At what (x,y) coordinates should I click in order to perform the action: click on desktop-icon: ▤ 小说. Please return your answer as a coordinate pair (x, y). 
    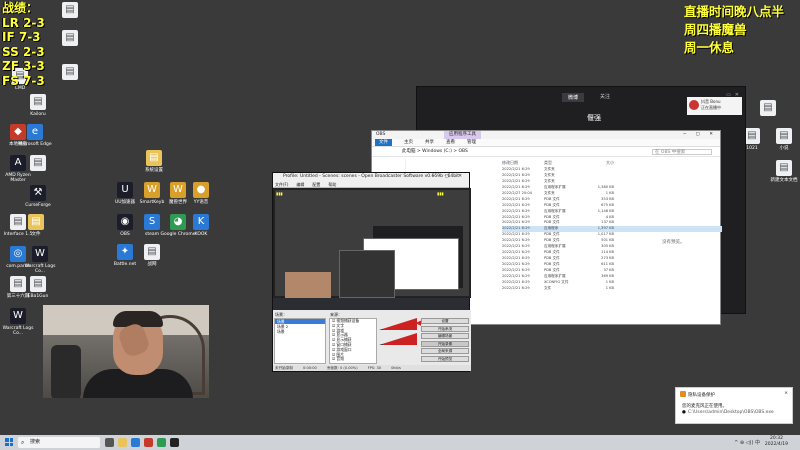
    Looking at the image, I should click on (783, 139).